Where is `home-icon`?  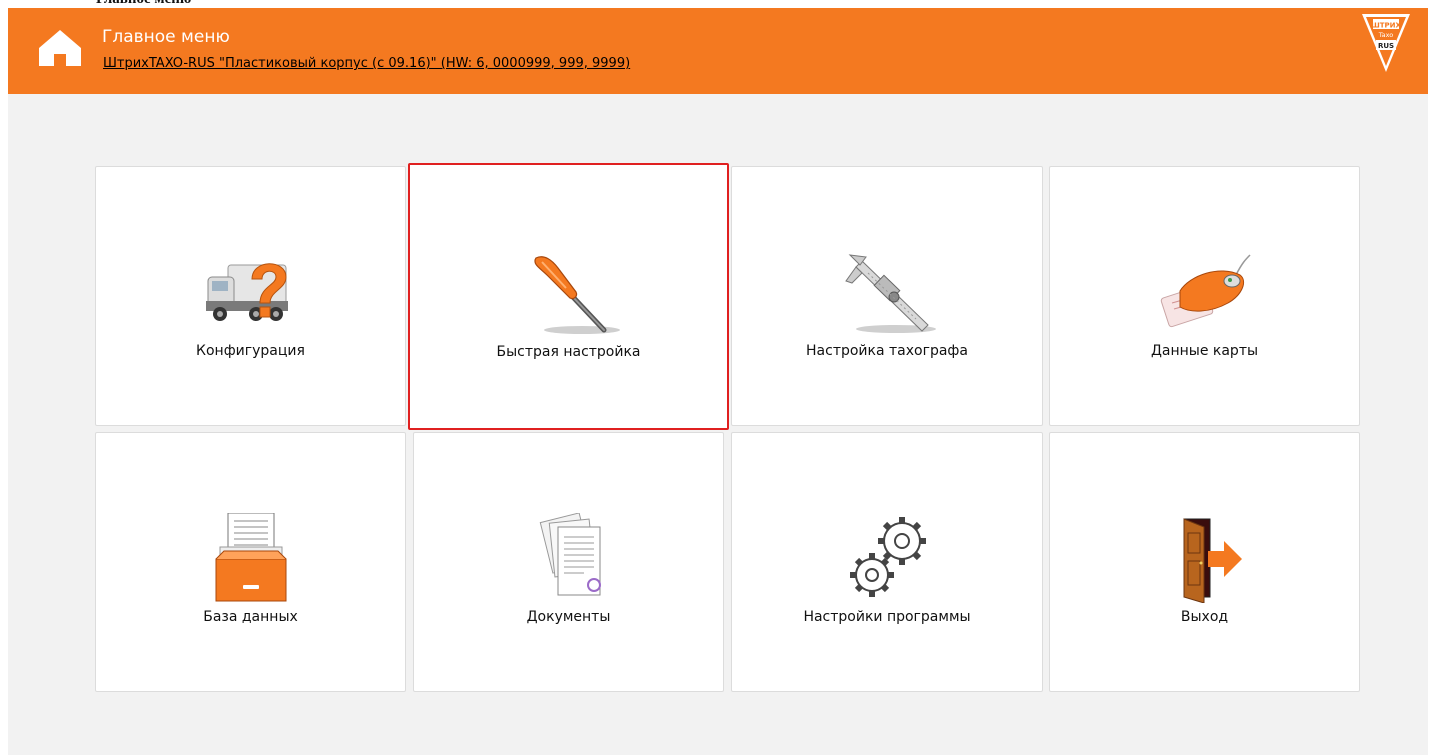 home-icon is located at coordinates (60, 48).